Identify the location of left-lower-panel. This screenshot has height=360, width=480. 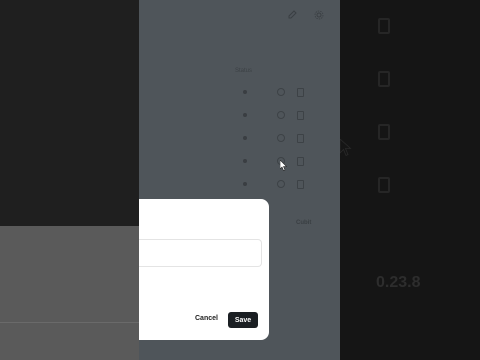
(69, 293).